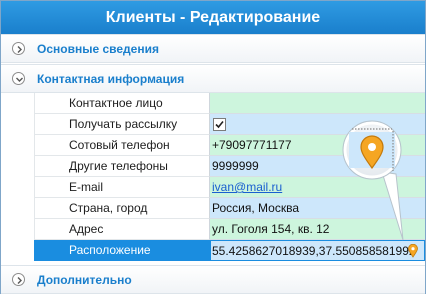 The height and width of the screenshot is (294, 426). What do you see at coordinates (317, 229) in the screenshot?
I see `address-input: ул. Гоголя 154, кв. 12` at bounding box center [317, 229].